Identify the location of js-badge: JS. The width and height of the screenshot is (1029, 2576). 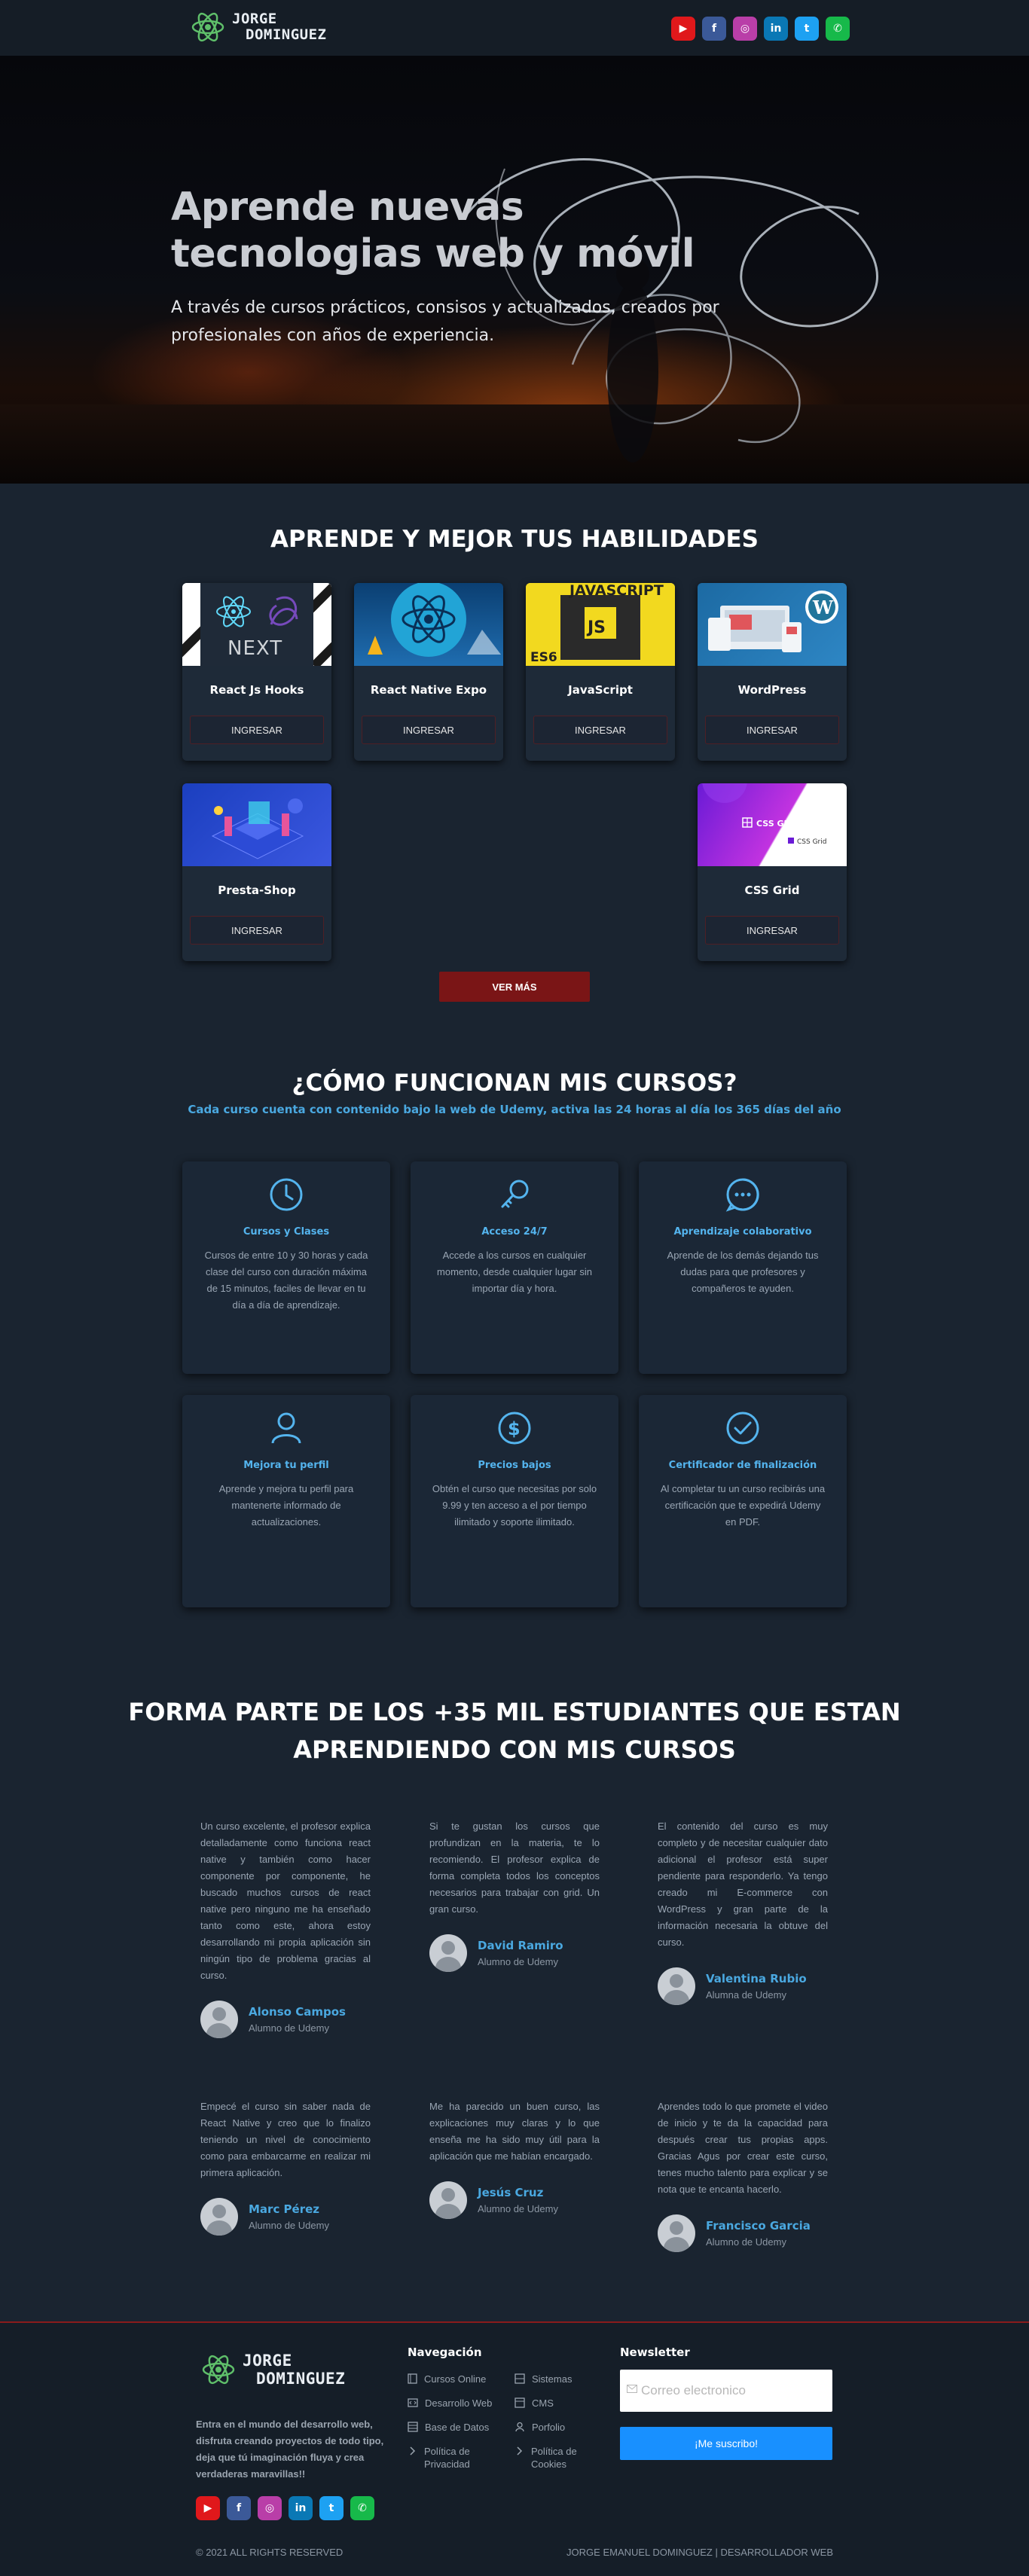
(596, 628).